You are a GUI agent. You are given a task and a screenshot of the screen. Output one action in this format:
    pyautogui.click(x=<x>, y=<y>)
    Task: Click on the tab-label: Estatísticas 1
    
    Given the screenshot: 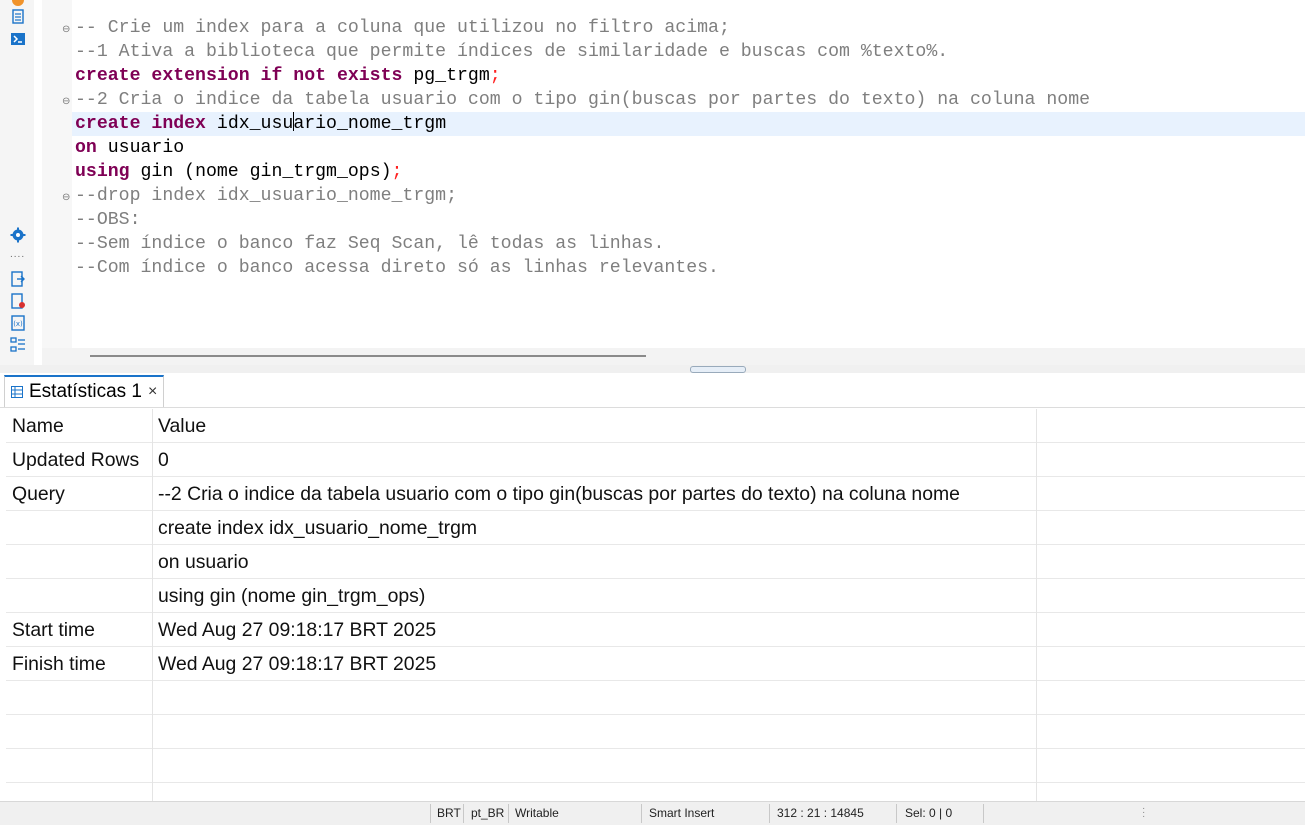 What is the action you would take?
    pyautogui.click(x=85, y=391)
    